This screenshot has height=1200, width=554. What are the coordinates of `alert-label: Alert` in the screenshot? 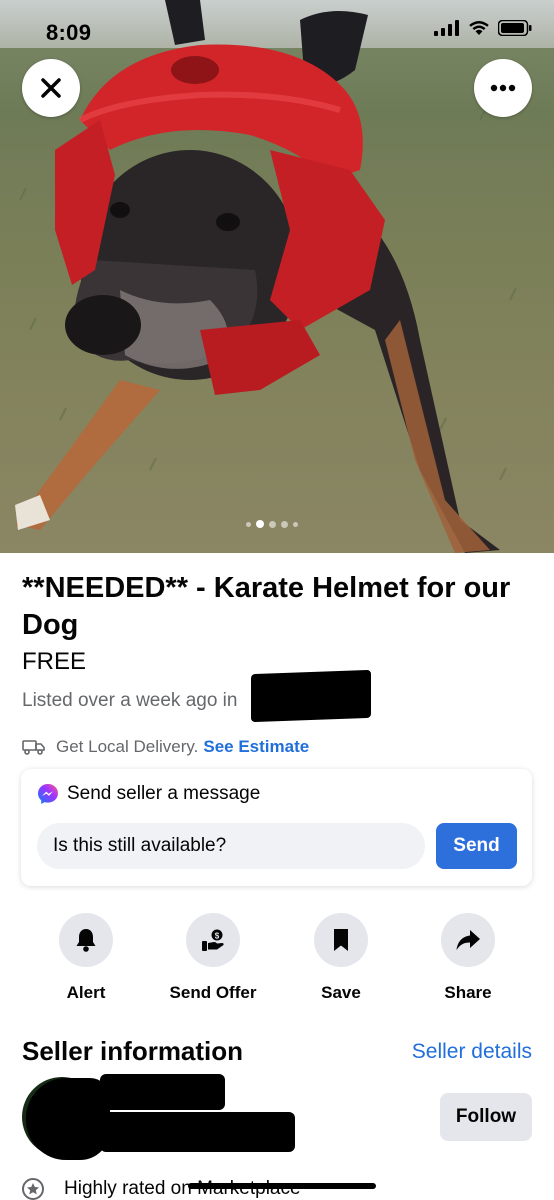 It's located at (86, 992).